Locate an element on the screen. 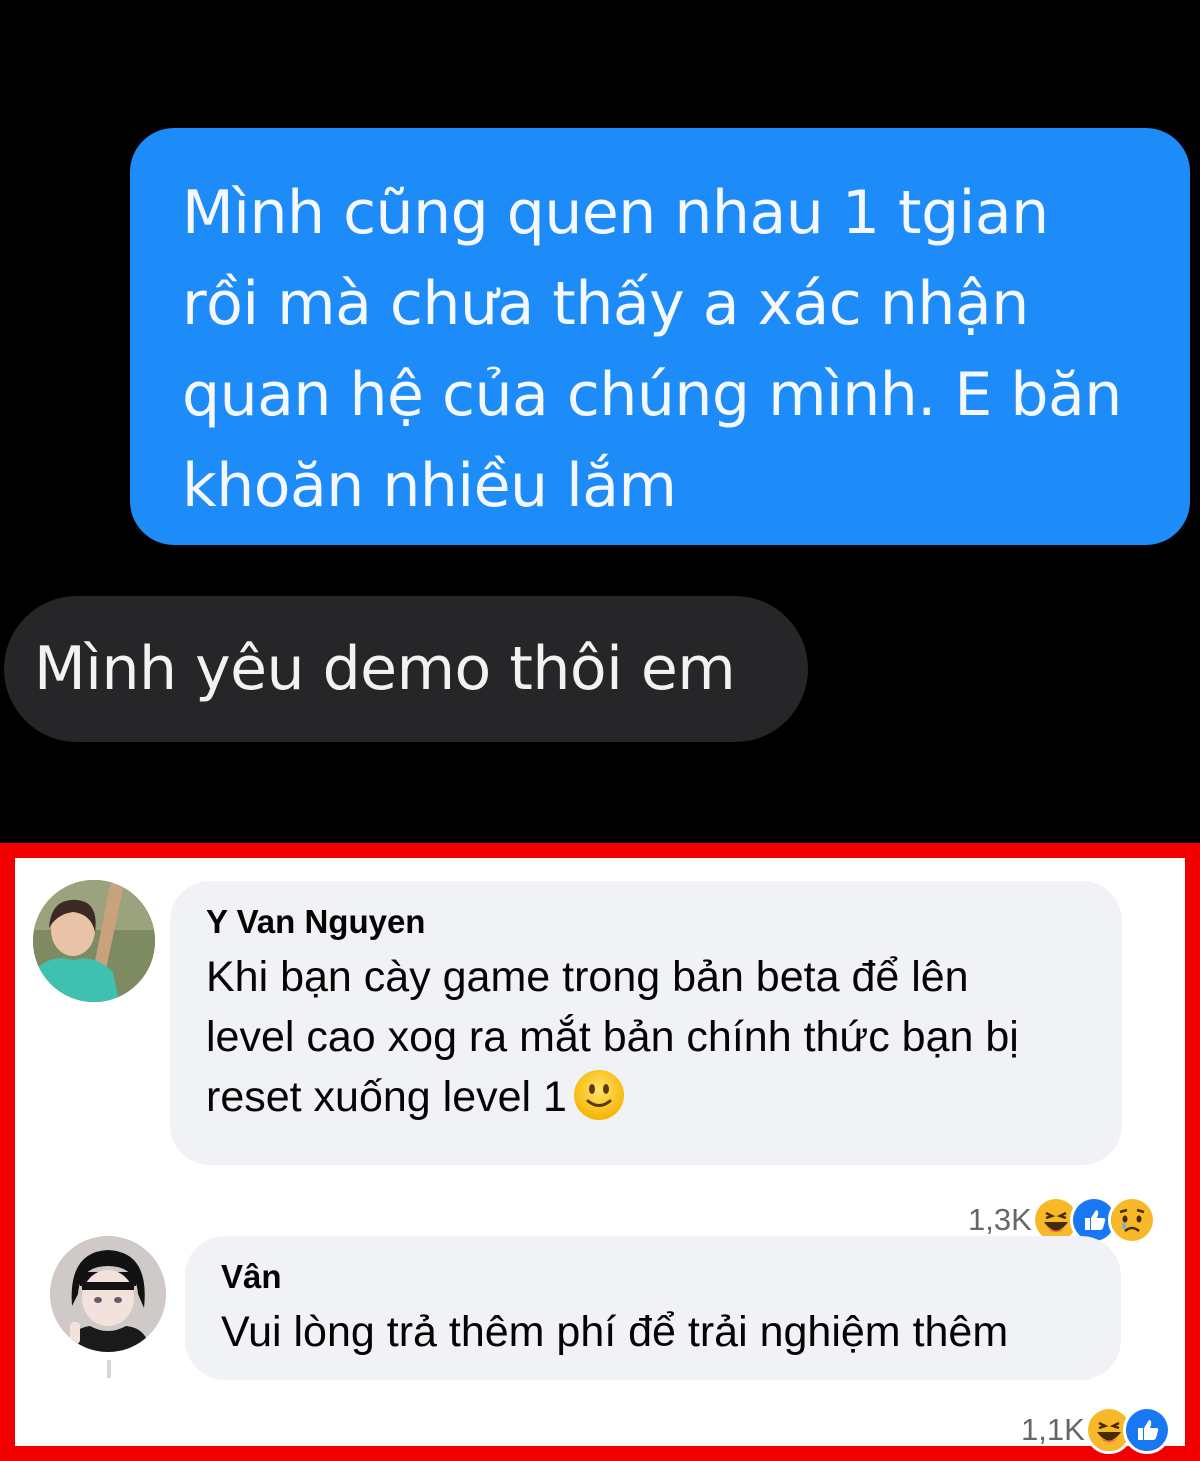 The image size is (1200, 1461). reaction-count: 1,3K is located at coordinates (1000, 1219).